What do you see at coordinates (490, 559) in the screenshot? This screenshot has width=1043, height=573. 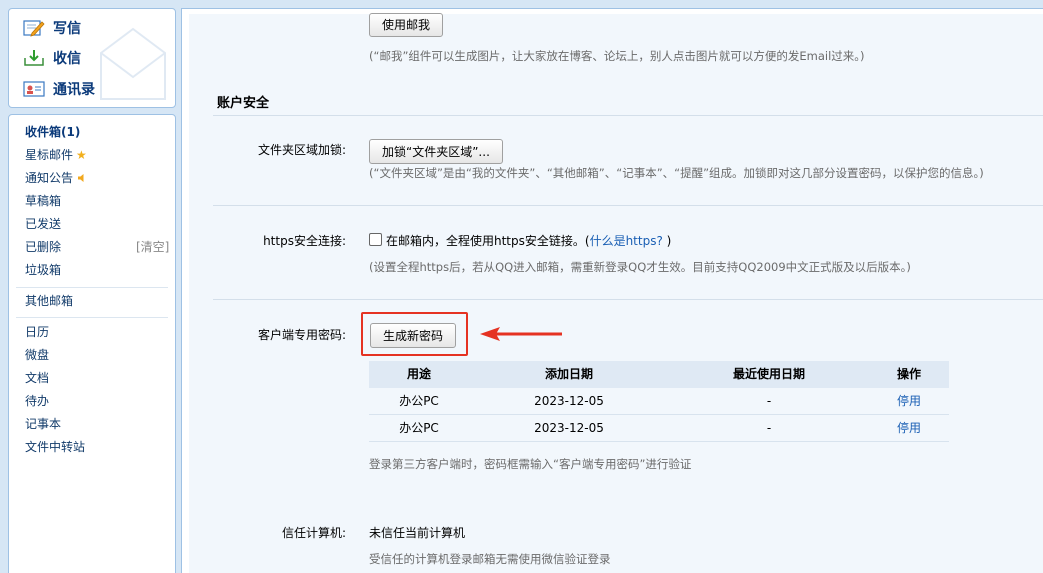 I see `trusted-pc-hint: 受信任的计算机登录邮箱无需使用微信验证登录` at bounding box center [490, 559].